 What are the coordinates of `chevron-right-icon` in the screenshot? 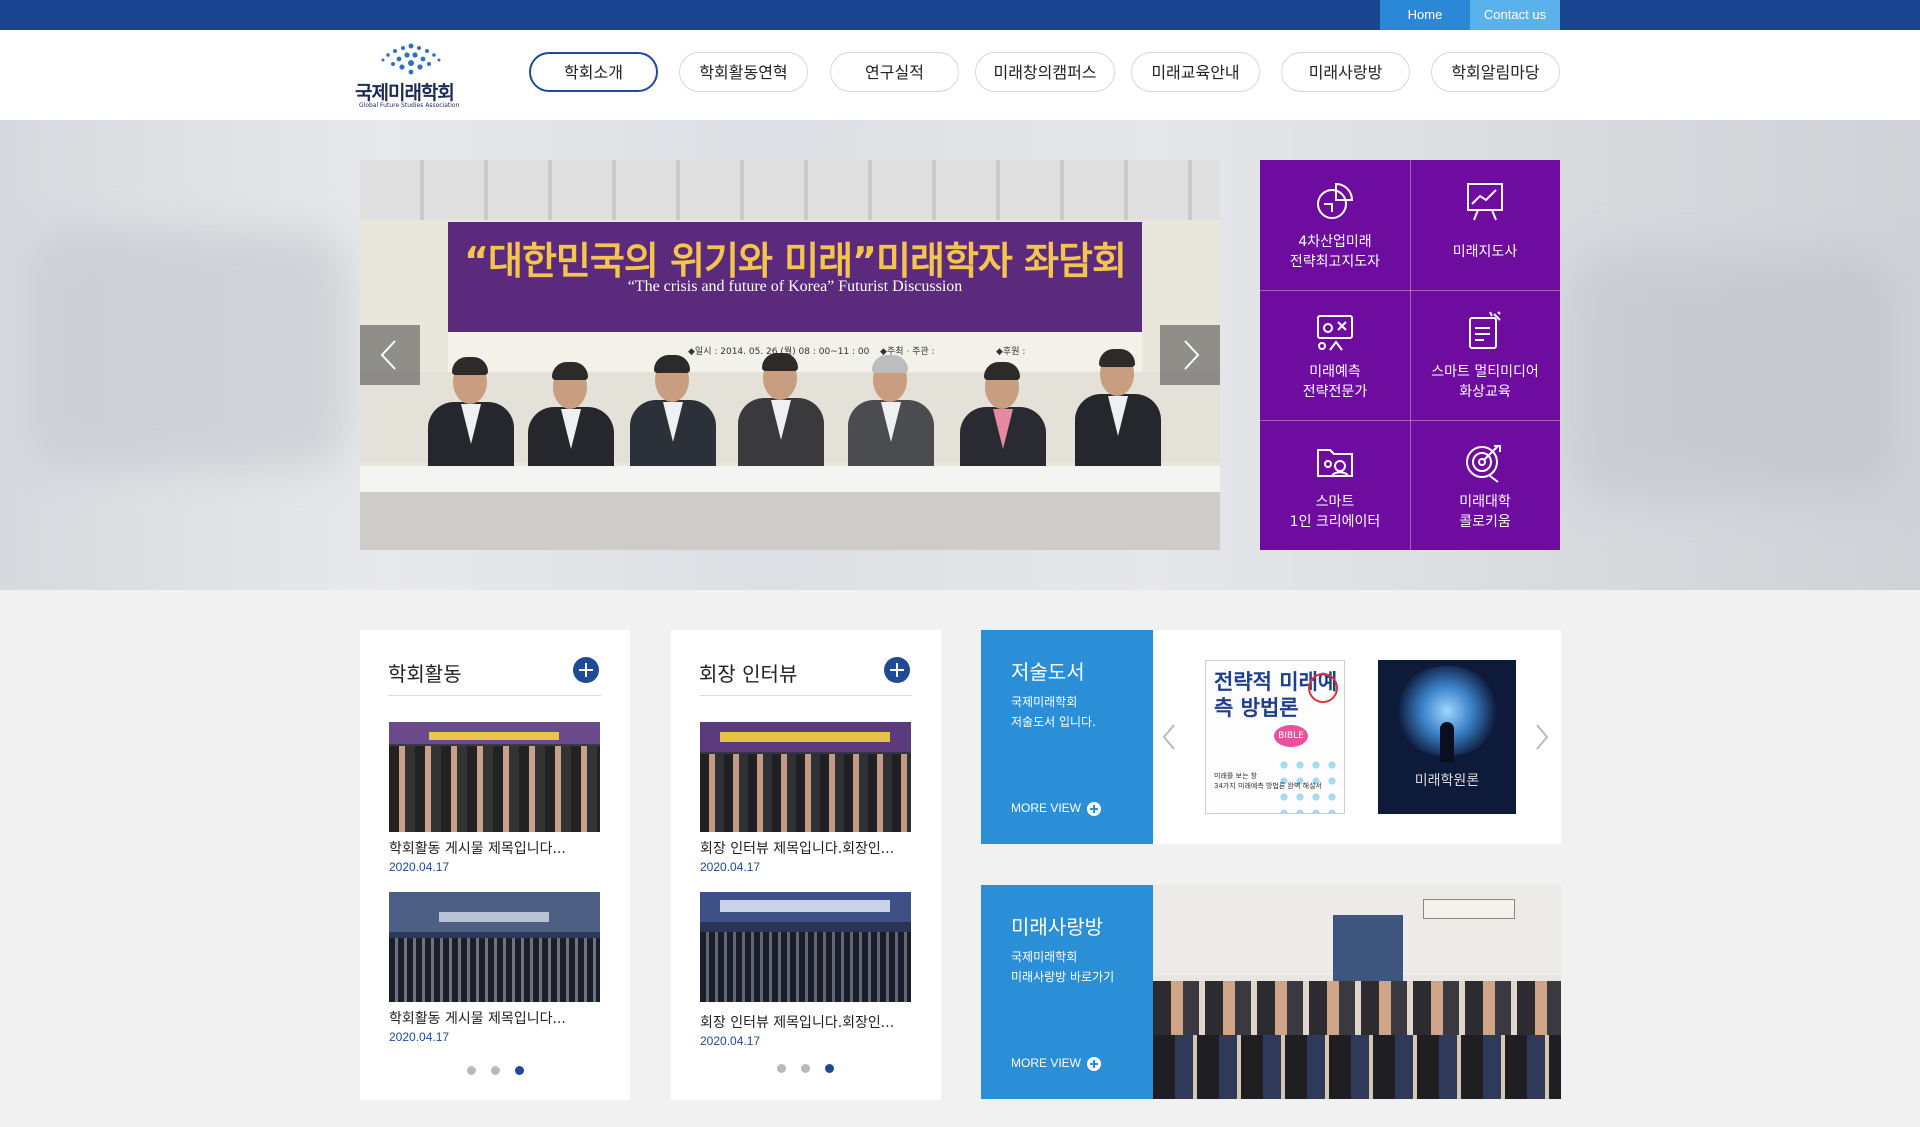 It's located at (1192, 355).